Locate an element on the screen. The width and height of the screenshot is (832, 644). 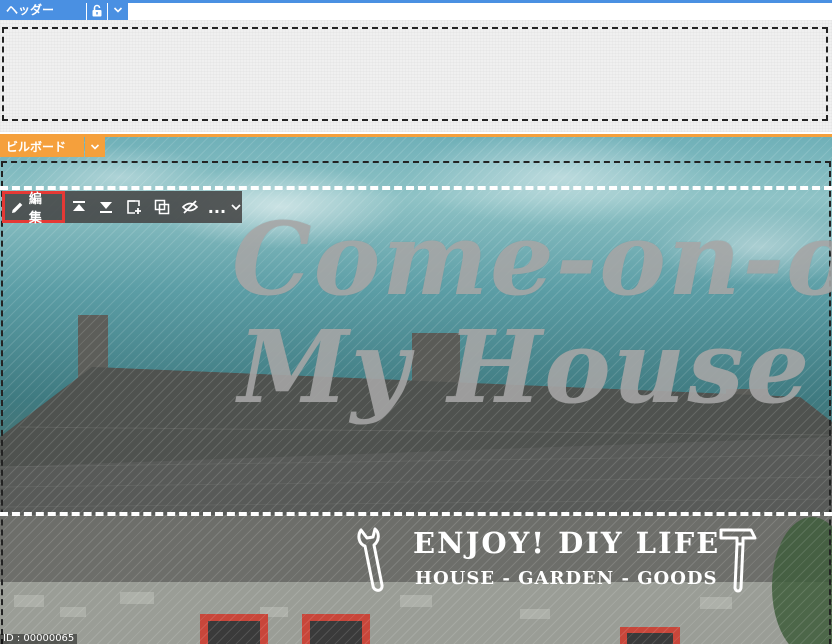
billboard-section-label: ビルボード is located at coordinates (42, 147).